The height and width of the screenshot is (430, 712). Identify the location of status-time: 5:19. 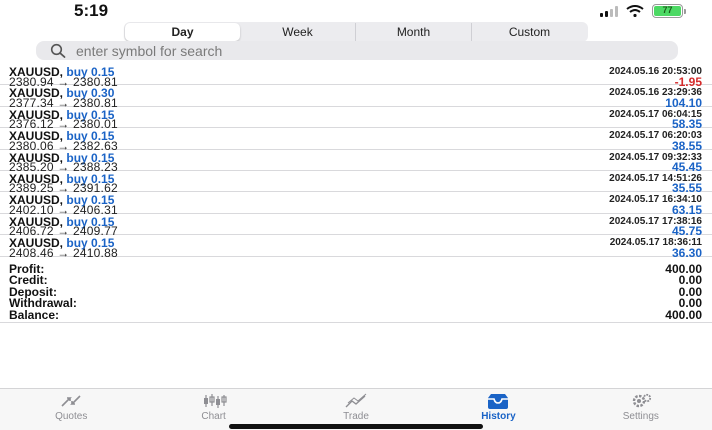
(91, 10).